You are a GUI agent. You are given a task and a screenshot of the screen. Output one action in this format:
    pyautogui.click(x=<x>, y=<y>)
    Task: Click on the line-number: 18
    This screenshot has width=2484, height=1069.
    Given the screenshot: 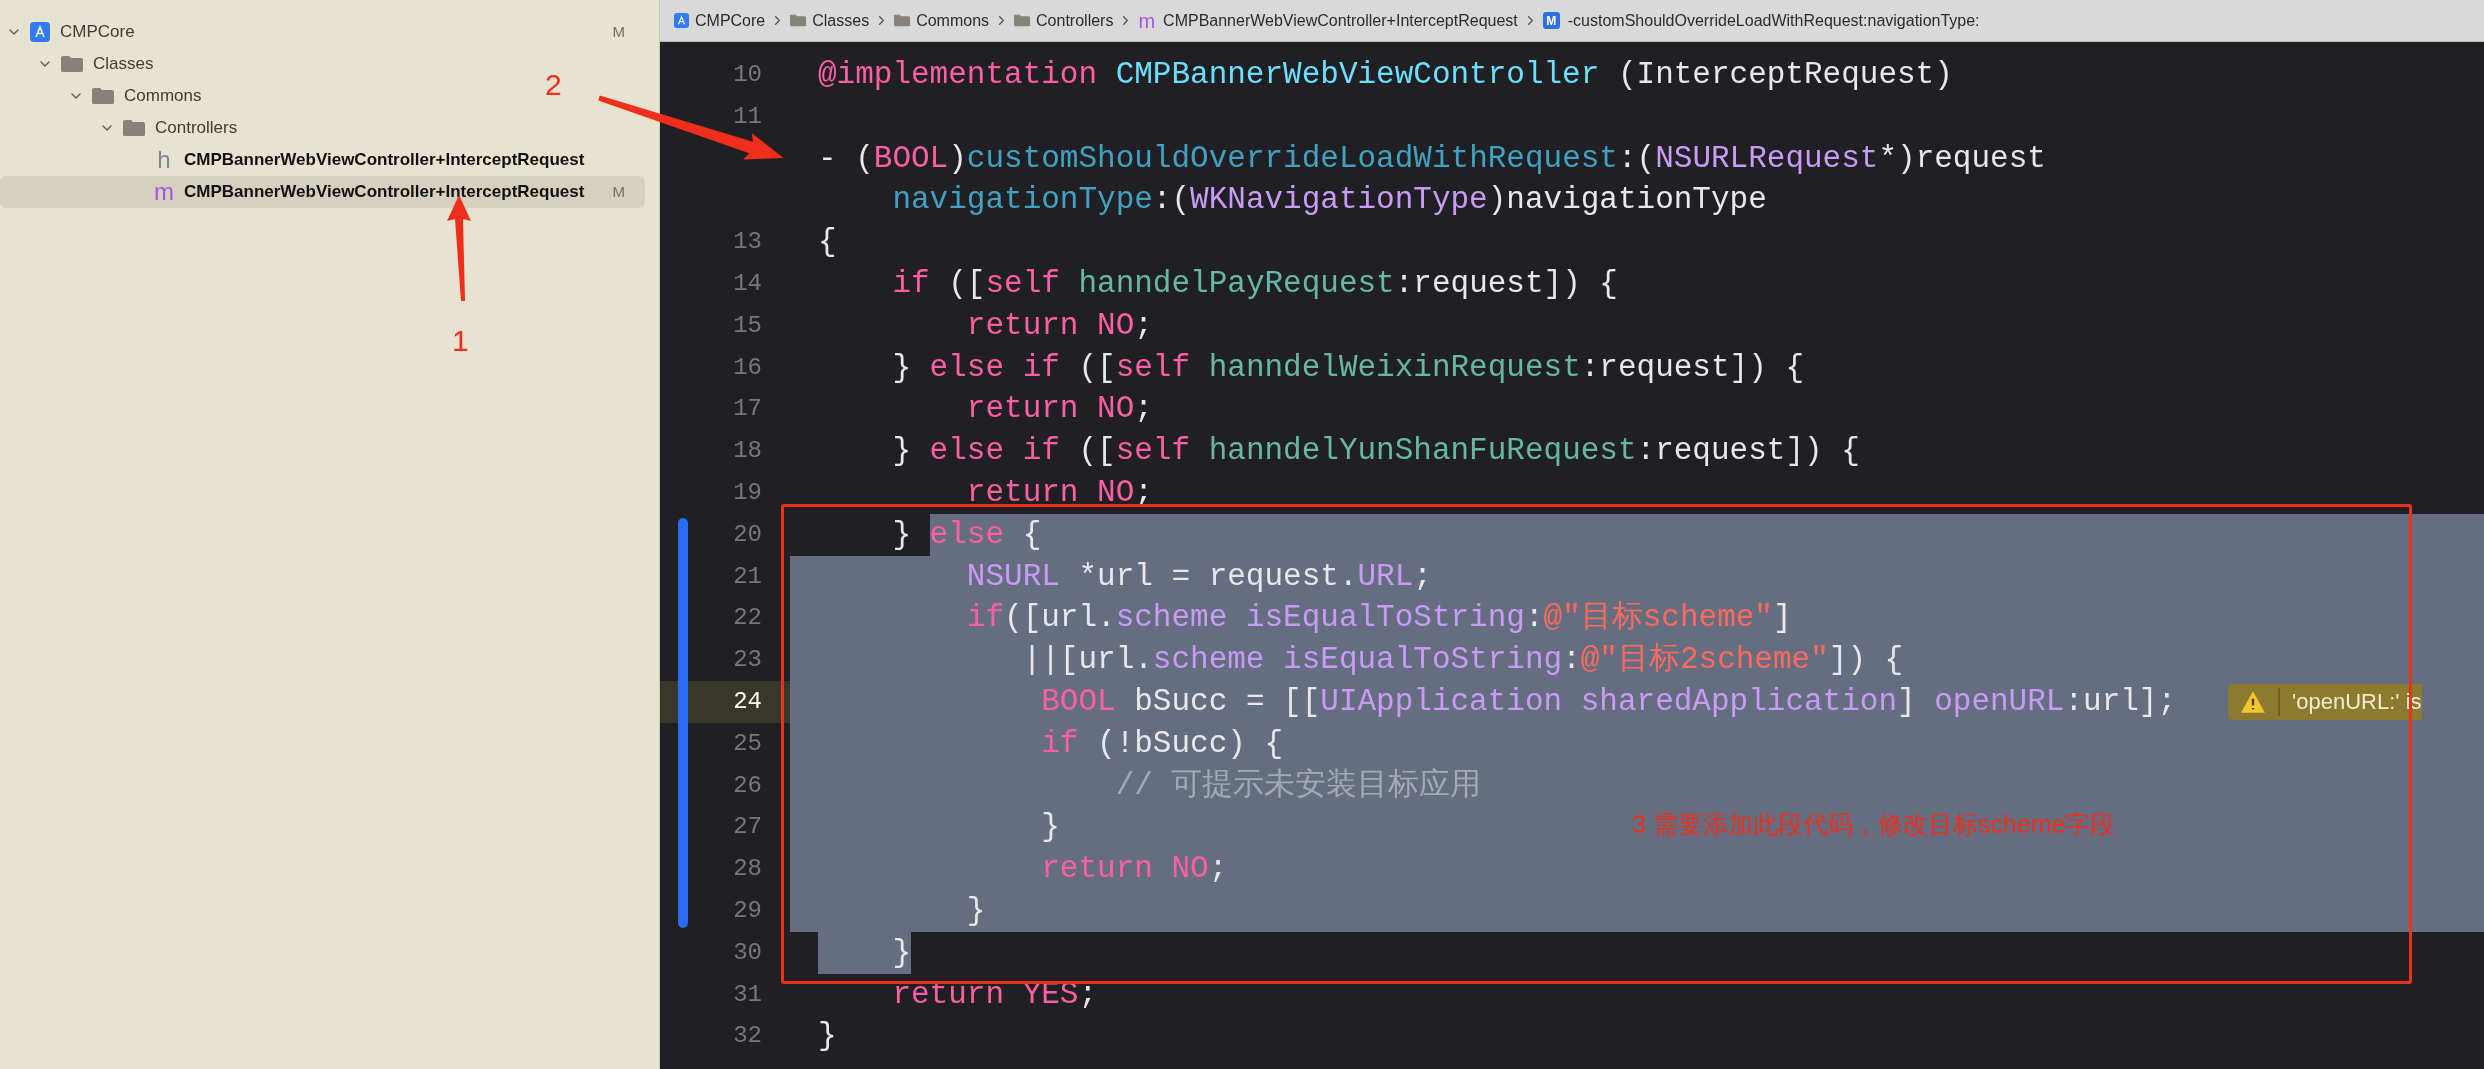 What is the action you would take?
    pyautogui.click(x=747, y=451)
    